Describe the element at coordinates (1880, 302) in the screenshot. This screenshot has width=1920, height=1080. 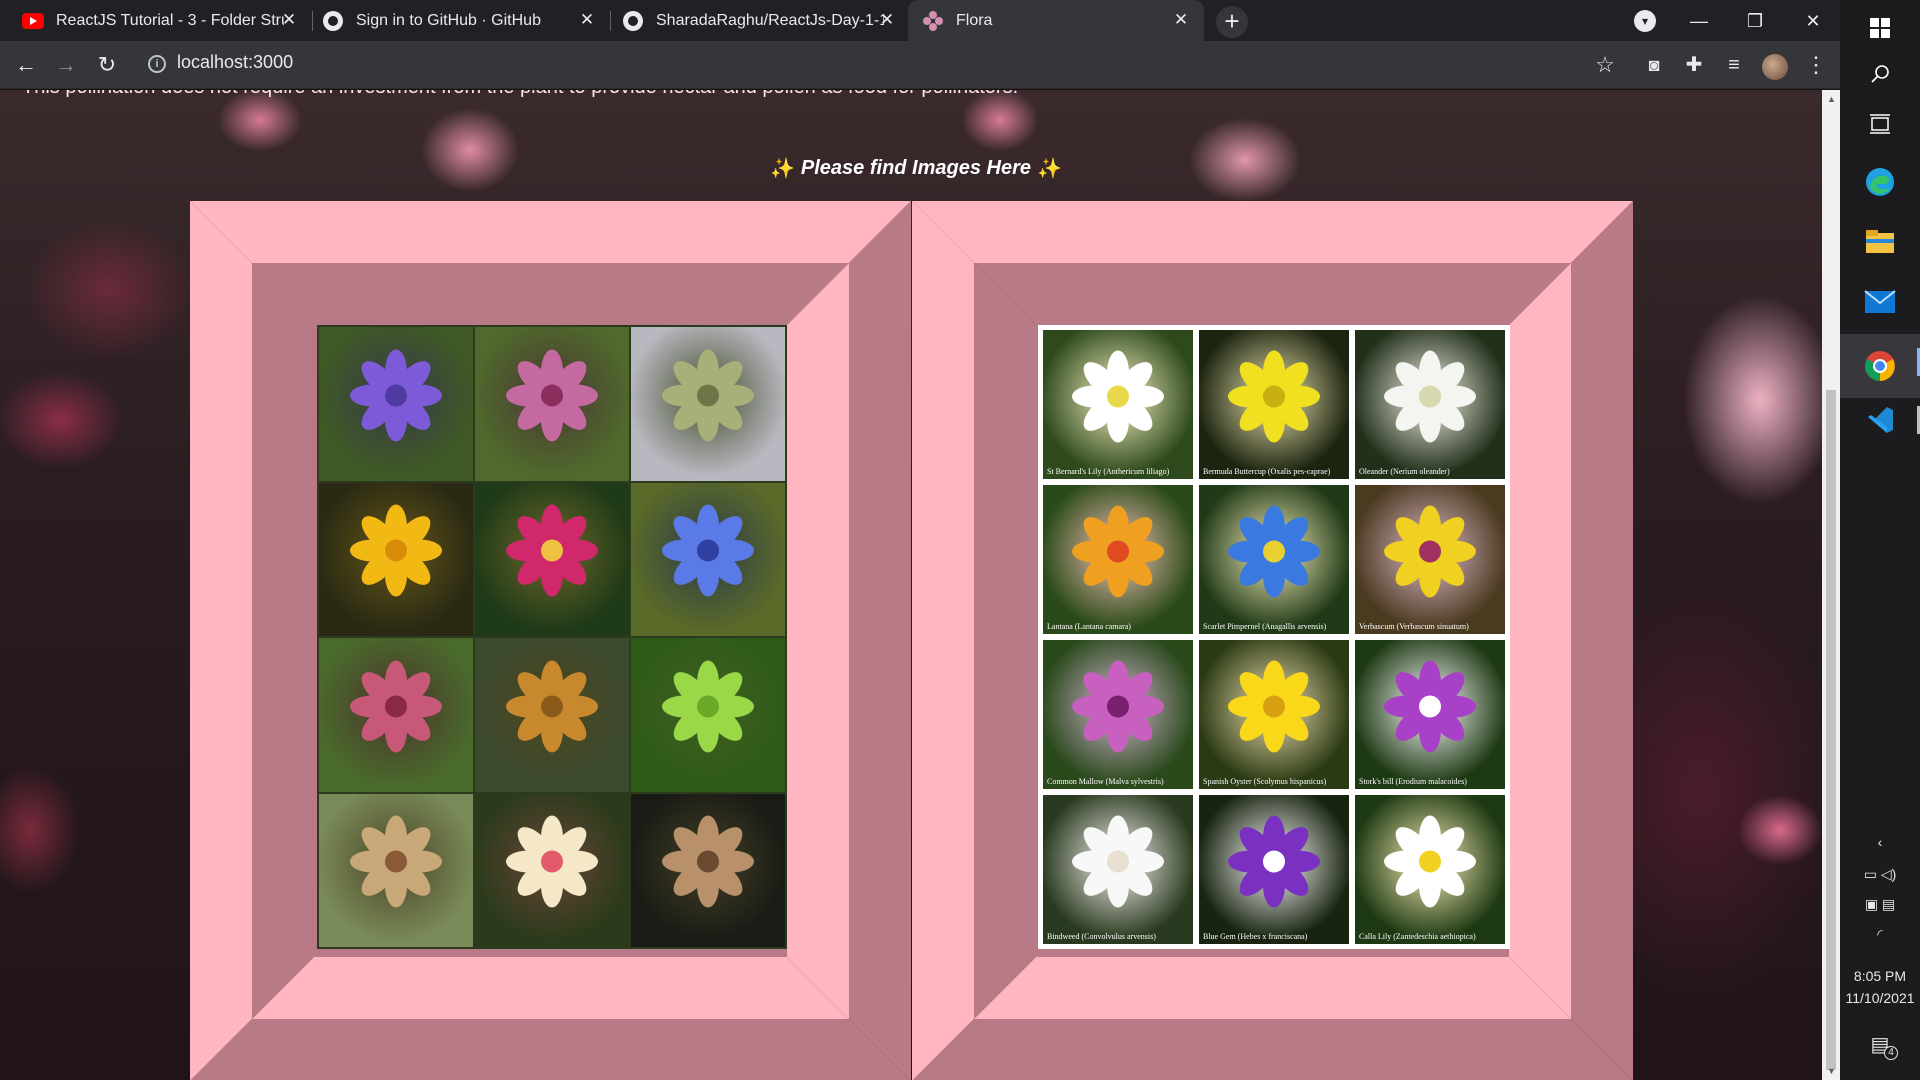
I see `mail-icon` at that location.